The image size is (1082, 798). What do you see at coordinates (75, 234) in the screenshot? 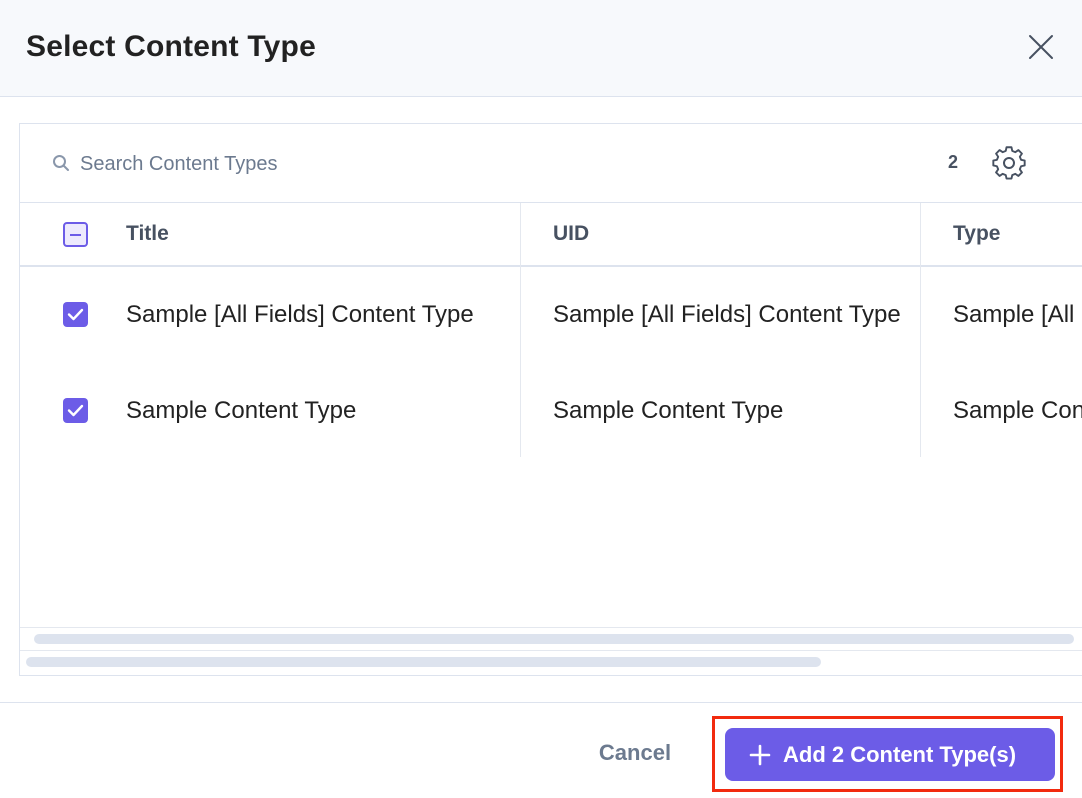
I see `select-all-checkbox` at bounding box center [75, 234].